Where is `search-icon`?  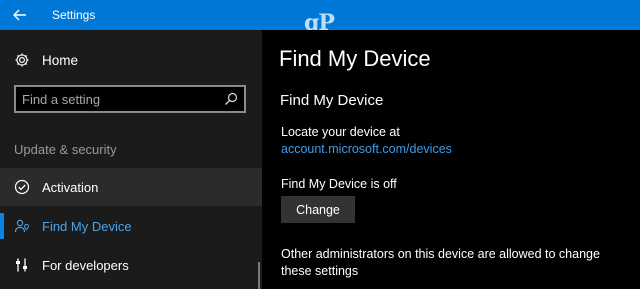
search-icon is located at coordinates (231, 99).